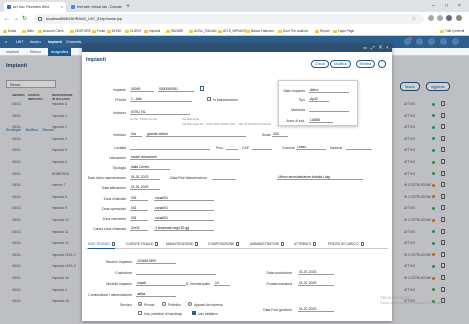 The width and height of the screenshot is (469, 324). Describe the element at coordinates (316, 309) in the screenshot. I see `management-date-field: 01-07-2023` at that location.